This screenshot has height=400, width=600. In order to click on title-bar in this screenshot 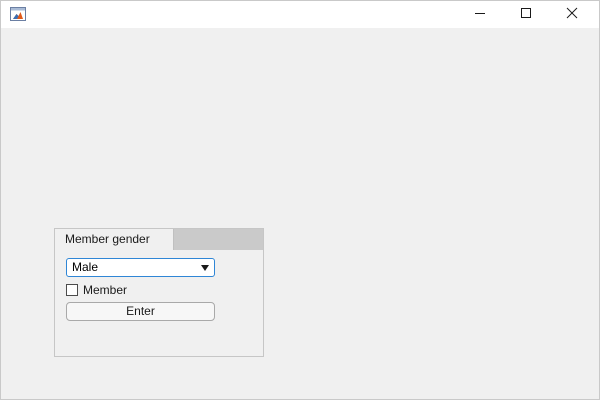, I will do `click(300, 14)`.